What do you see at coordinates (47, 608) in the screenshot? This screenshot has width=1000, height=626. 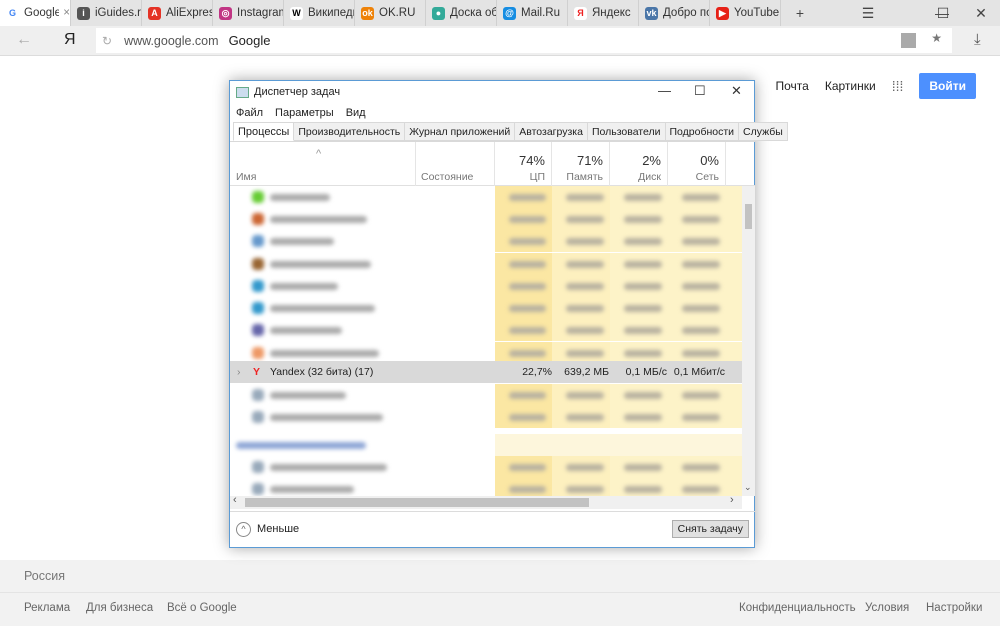 I see `footer-link-ads: Реклама` at bounding box center [47, 608].